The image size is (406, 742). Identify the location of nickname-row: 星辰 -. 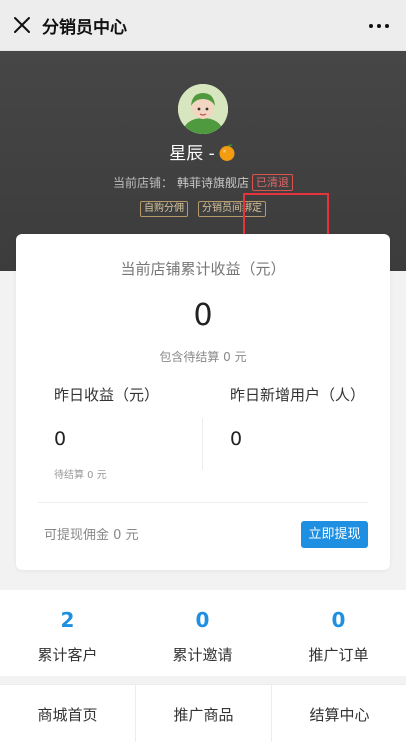
(203, 151).